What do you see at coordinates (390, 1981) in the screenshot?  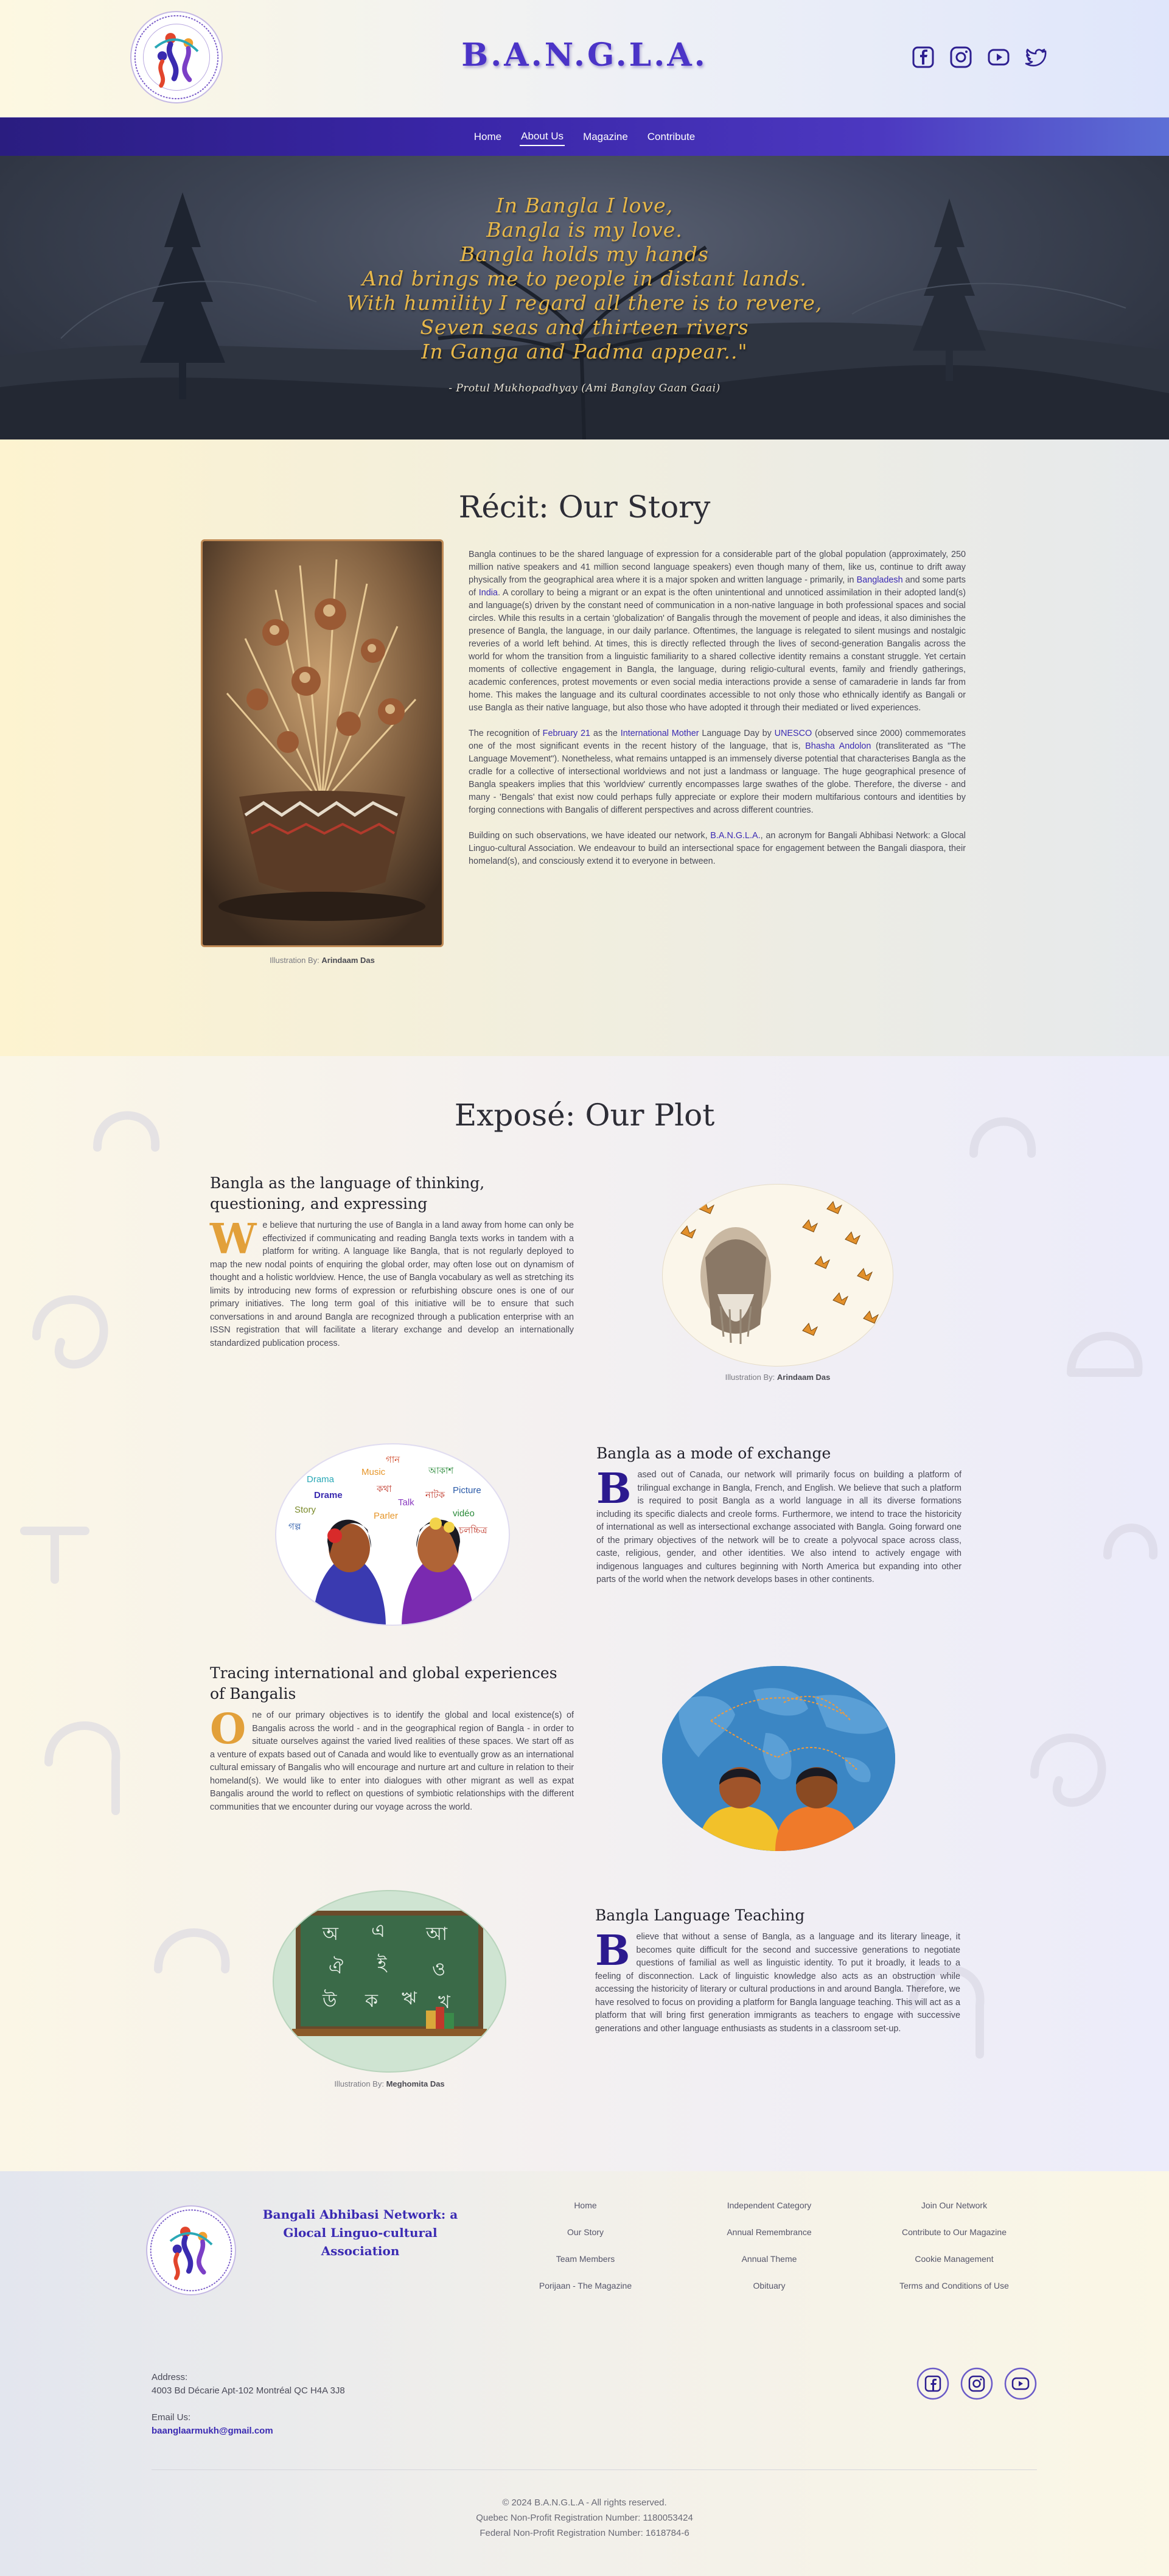 I see `blackboard-illustration: অ এ আ ঐ ই ও উ ক ঋ খ` at bounding box center [390, 1981].